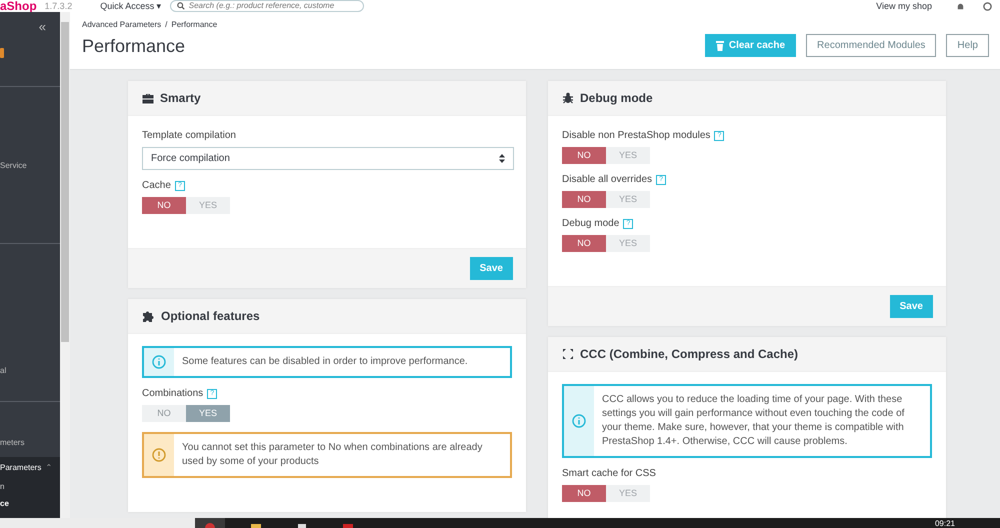 The image size is (1000, 528). I want to click on version-text: 1.7.3.2, so click(58, 6).